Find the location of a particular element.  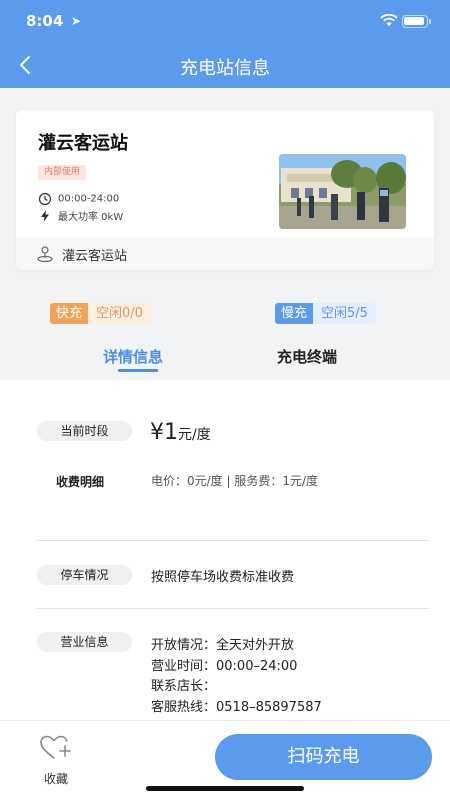

station-tag: 内部使用 is located at coordinates (62, 172).